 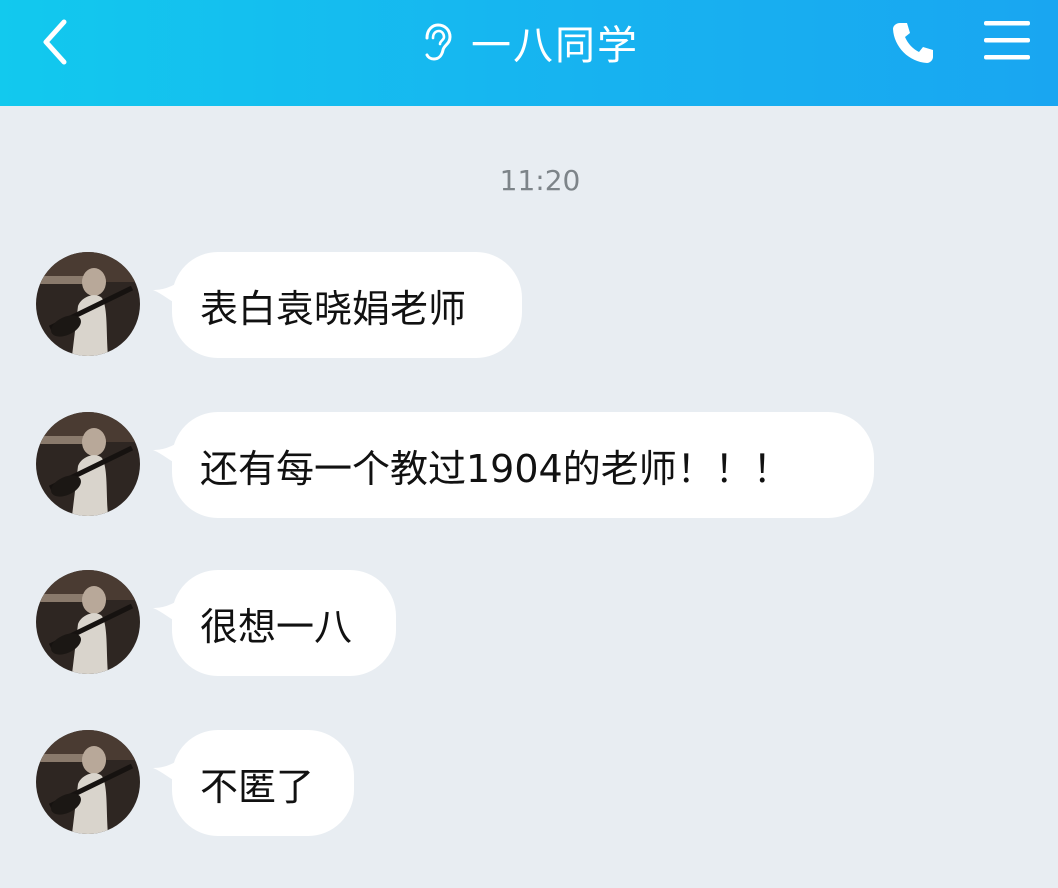 I want to click on back-button, so click(x=57, y=42).